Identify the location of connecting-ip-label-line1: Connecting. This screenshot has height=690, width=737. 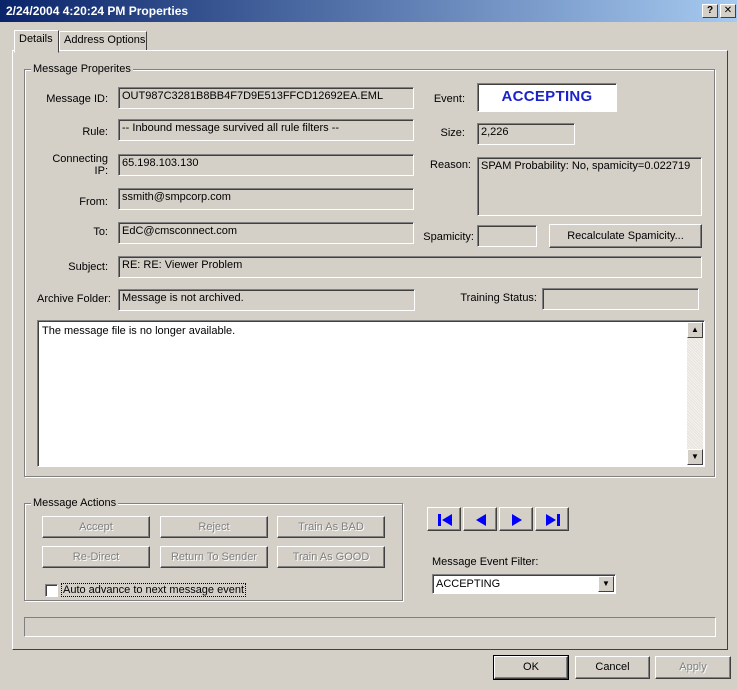
(80, 159).